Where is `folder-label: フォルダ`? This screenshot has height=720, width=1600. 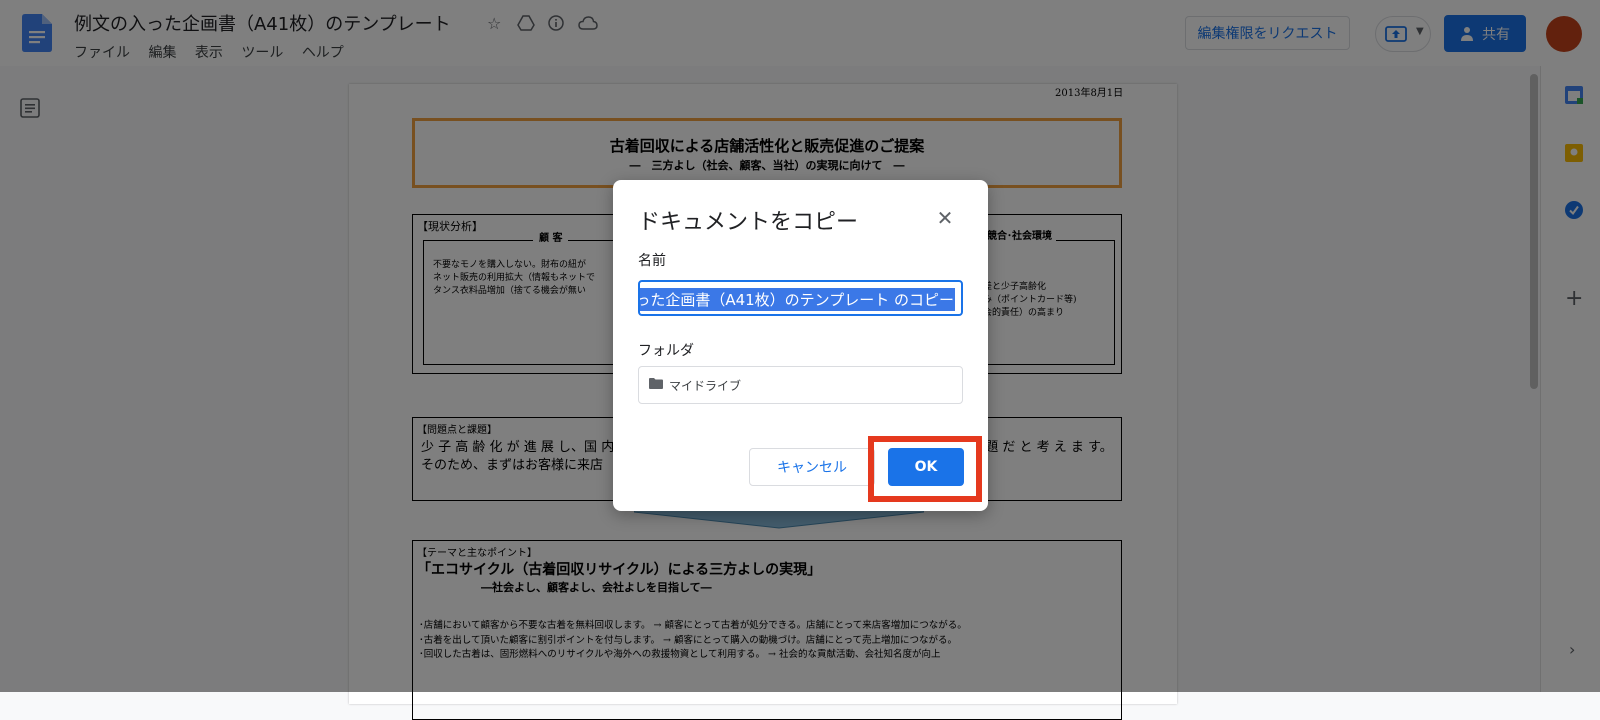 folder-label: フォルダ is located at coordinates (666, 351).